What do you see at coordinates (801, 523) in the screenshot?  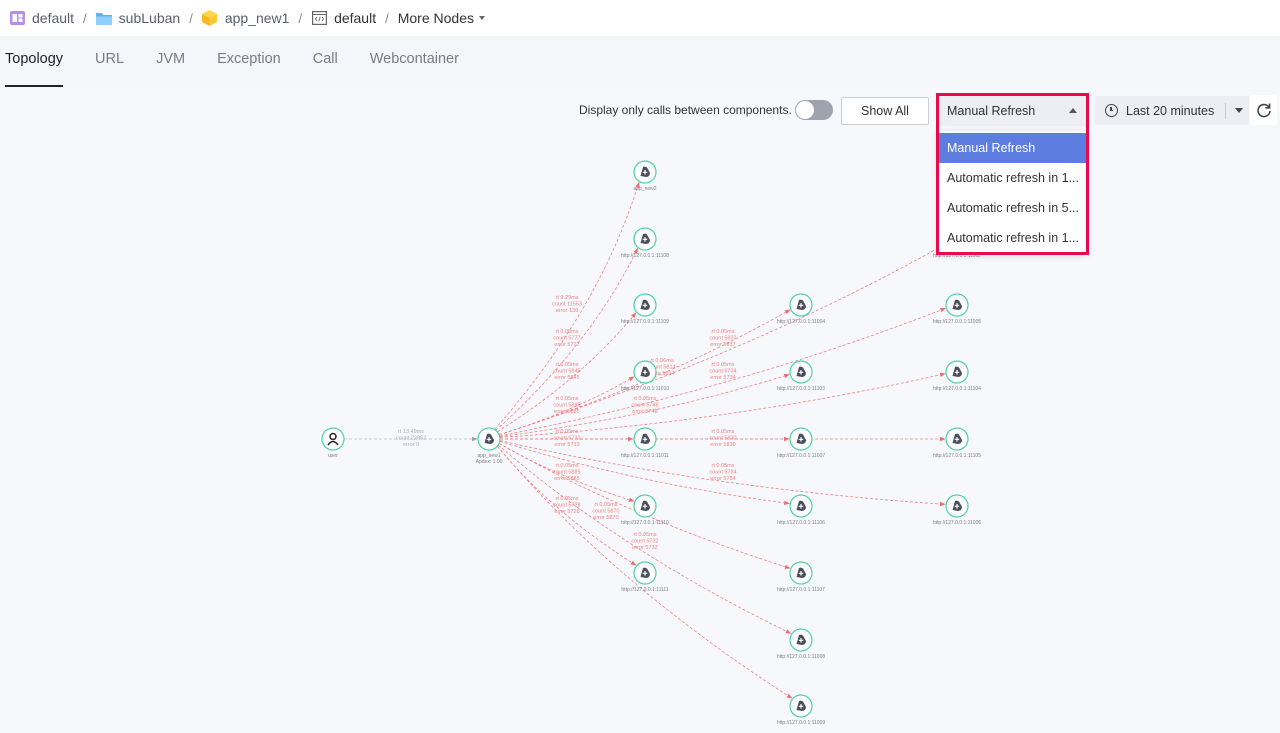 I see `node-label: http://127.0.0.1:11106` at bounding box center [801, 523].